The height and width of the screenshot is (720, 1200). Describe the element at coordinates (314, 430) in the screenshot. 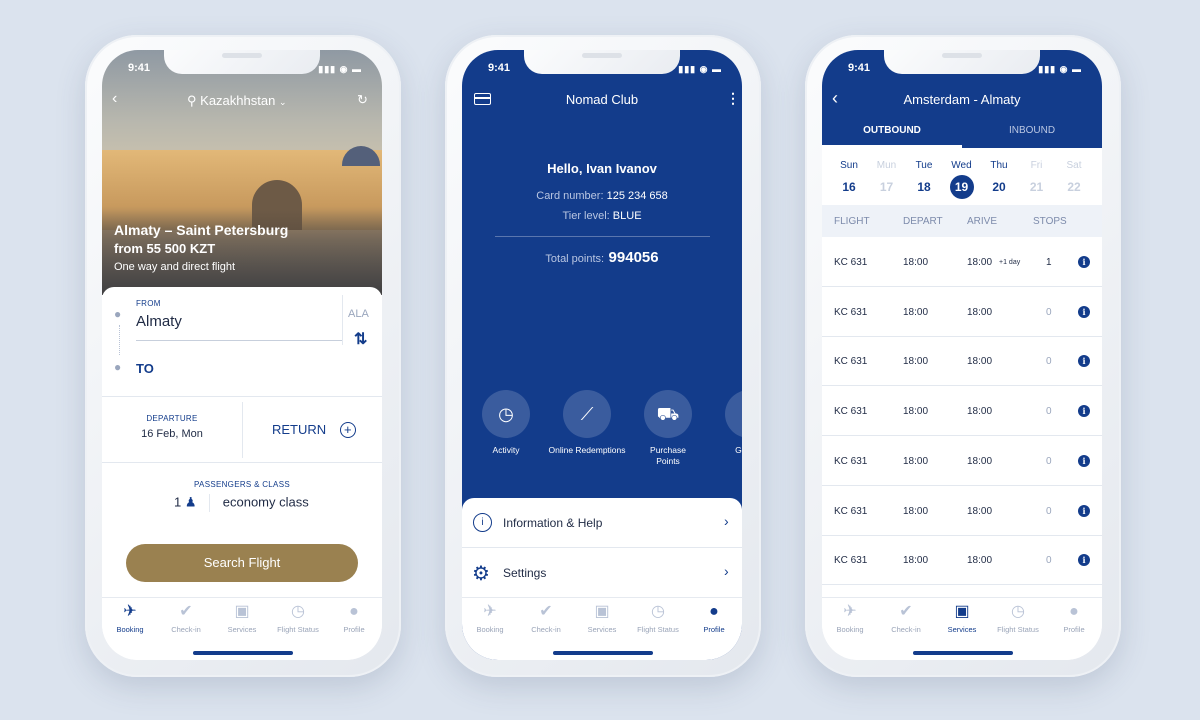

I see `return-button: RETURN +` at that location.